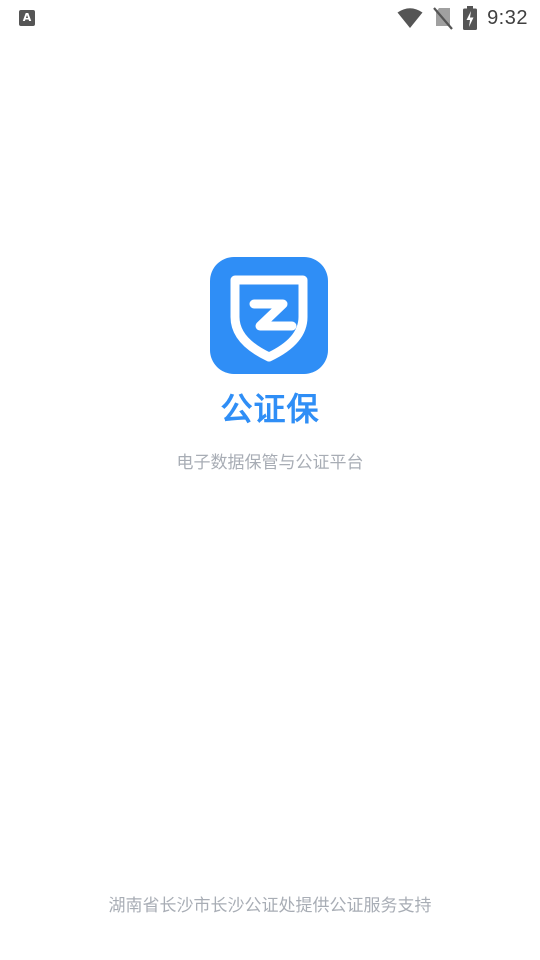 Image resolution: width=540 pixels, height=960 pixels. Describe the element at coordinates (269, 315) in the screenshot. I see `shield-z-logo-icon` at that location.